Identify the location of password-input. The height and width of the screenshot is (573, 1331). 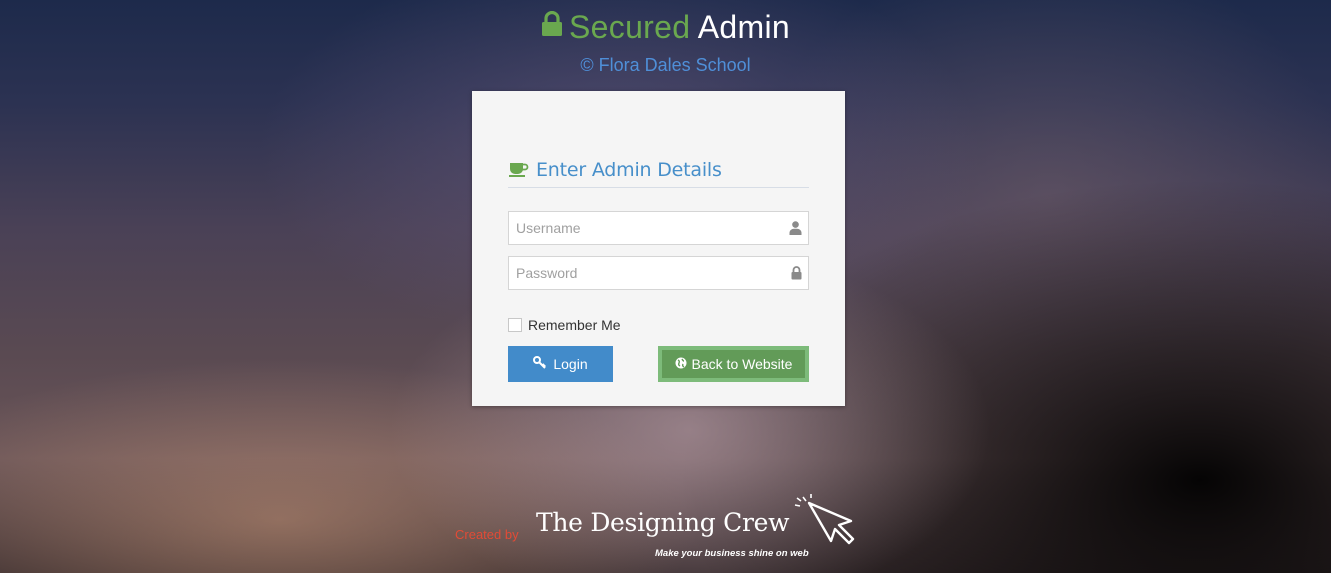
(642, 273).